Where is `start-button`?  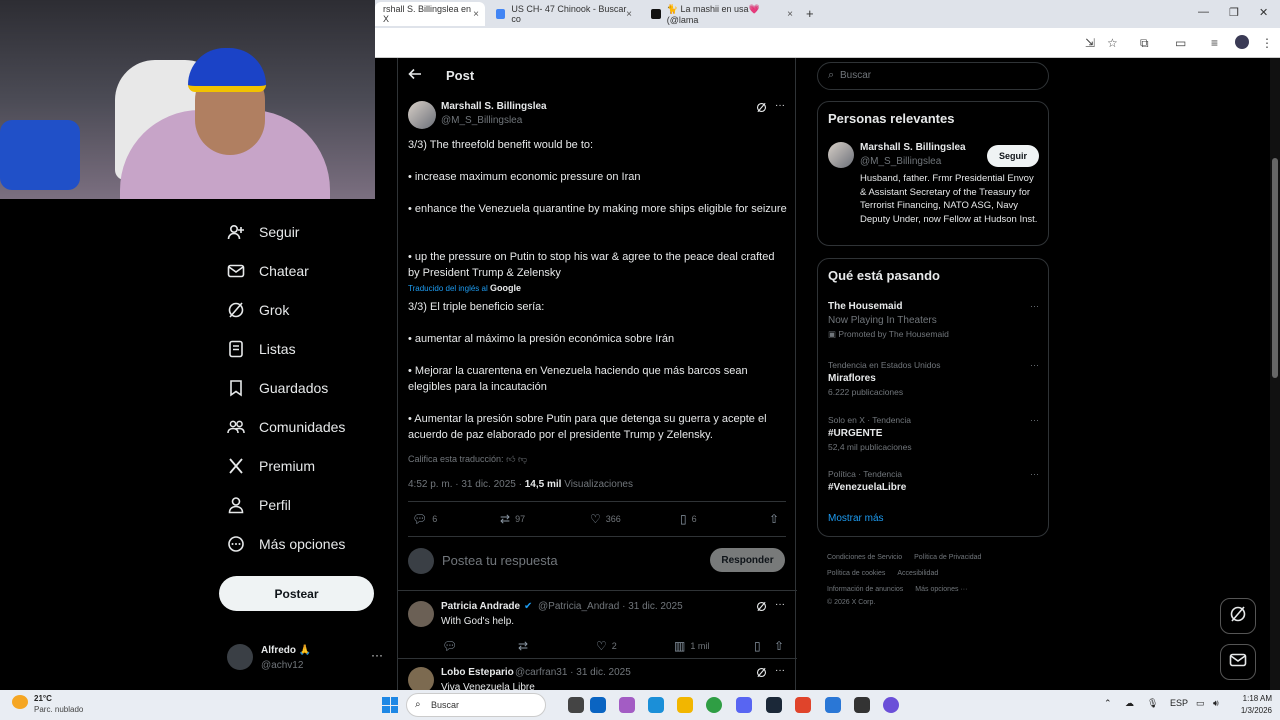 start-button is located at coordinates (390, 705).